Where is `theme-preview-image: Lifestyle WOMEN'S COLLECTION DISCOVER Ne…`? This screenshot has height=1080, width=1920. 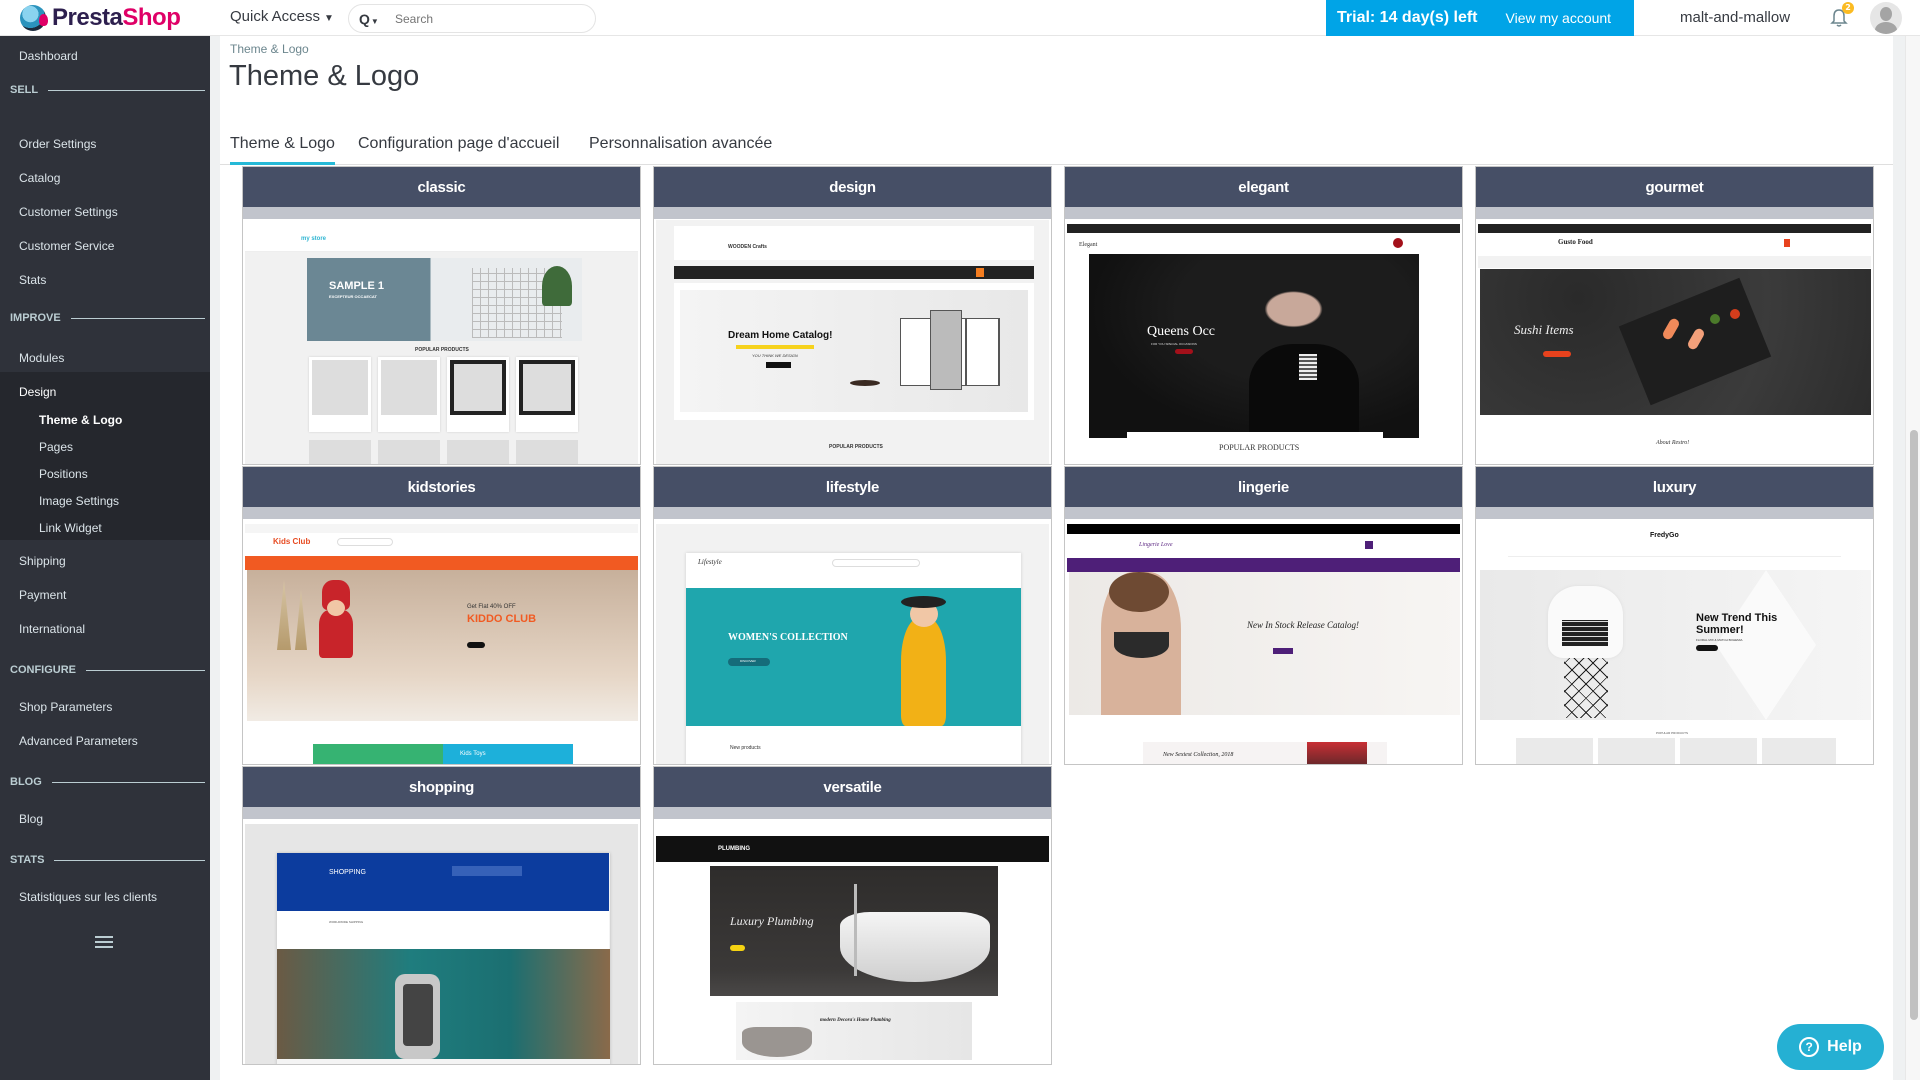 theme-preview-image: Lifestyle WOMEN'S COLLECTION DISCOVER Ne… is located at coordinates (852, 642).